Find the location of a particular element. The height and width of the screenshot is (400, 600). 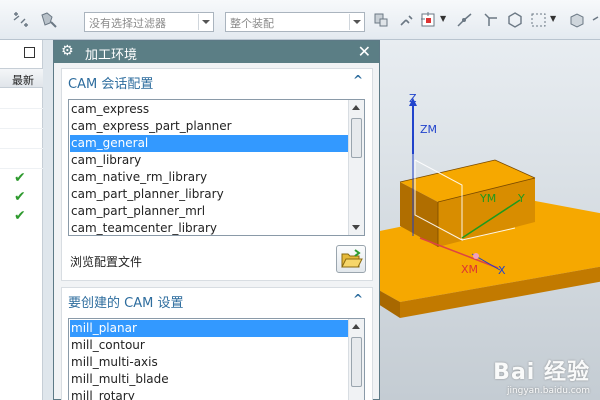

type-filter-select: 没有选择过滤器 is located at coordinates (149, 22).